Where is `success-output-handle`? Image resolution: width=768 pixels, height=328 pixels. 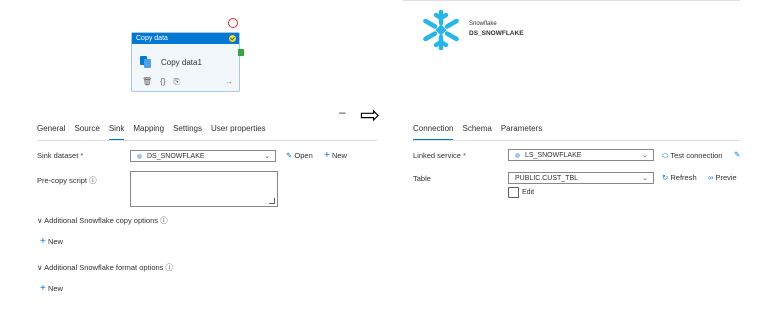 success-output-handle is located at coordinates (241, 52).